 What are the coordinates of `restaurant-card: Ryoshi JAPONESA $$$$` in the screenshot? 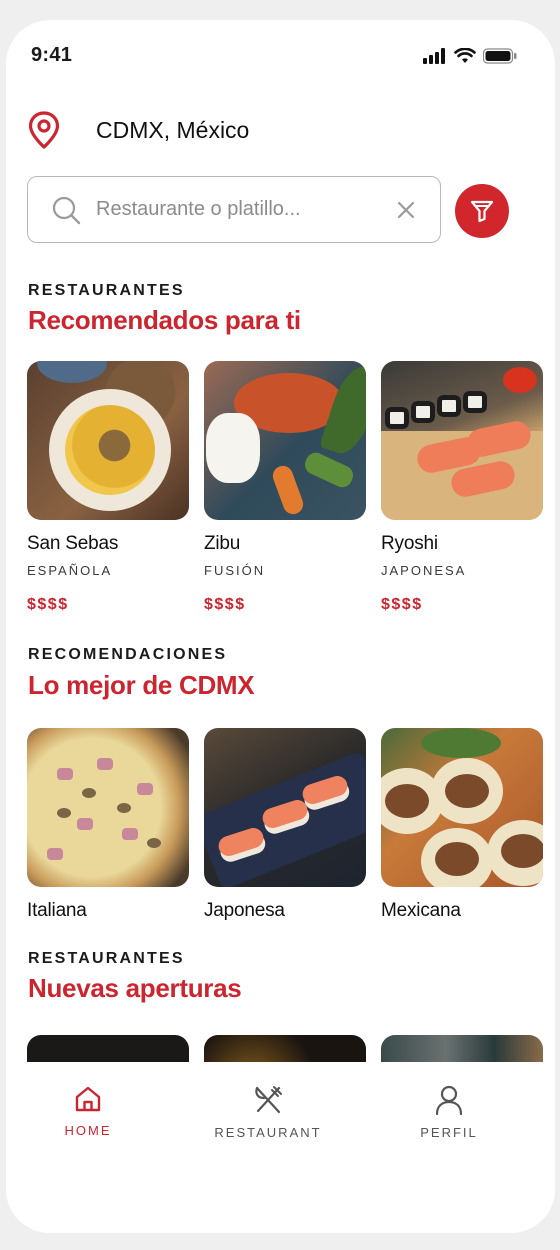 It's located at (462, 487).